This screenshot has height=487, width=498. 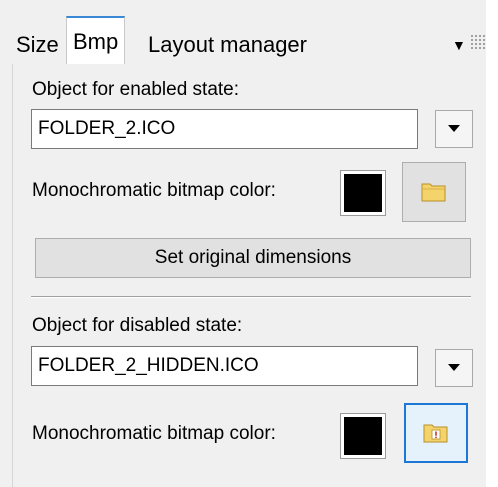 I want to click on tab-label: Size, so click(x=37, y=44).